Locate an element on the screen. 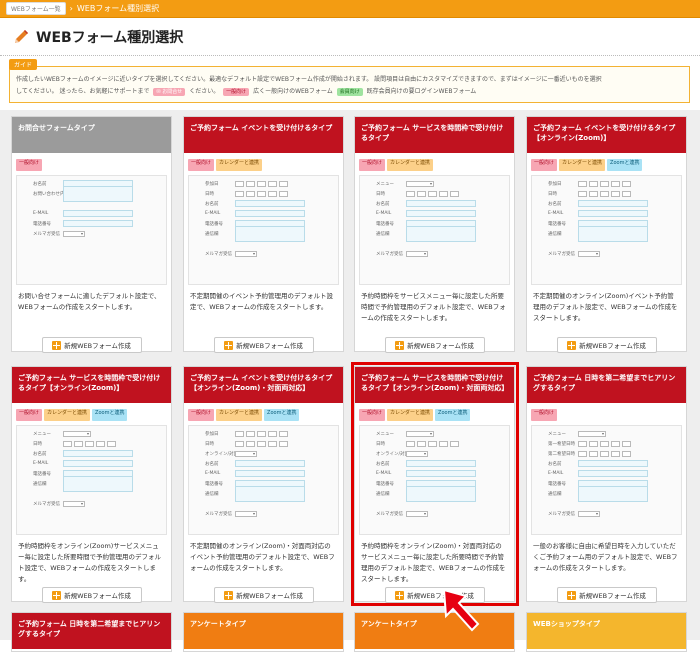  breadcrumb-home: WEBフォーム一覧 is located at coordinates (36, 8).